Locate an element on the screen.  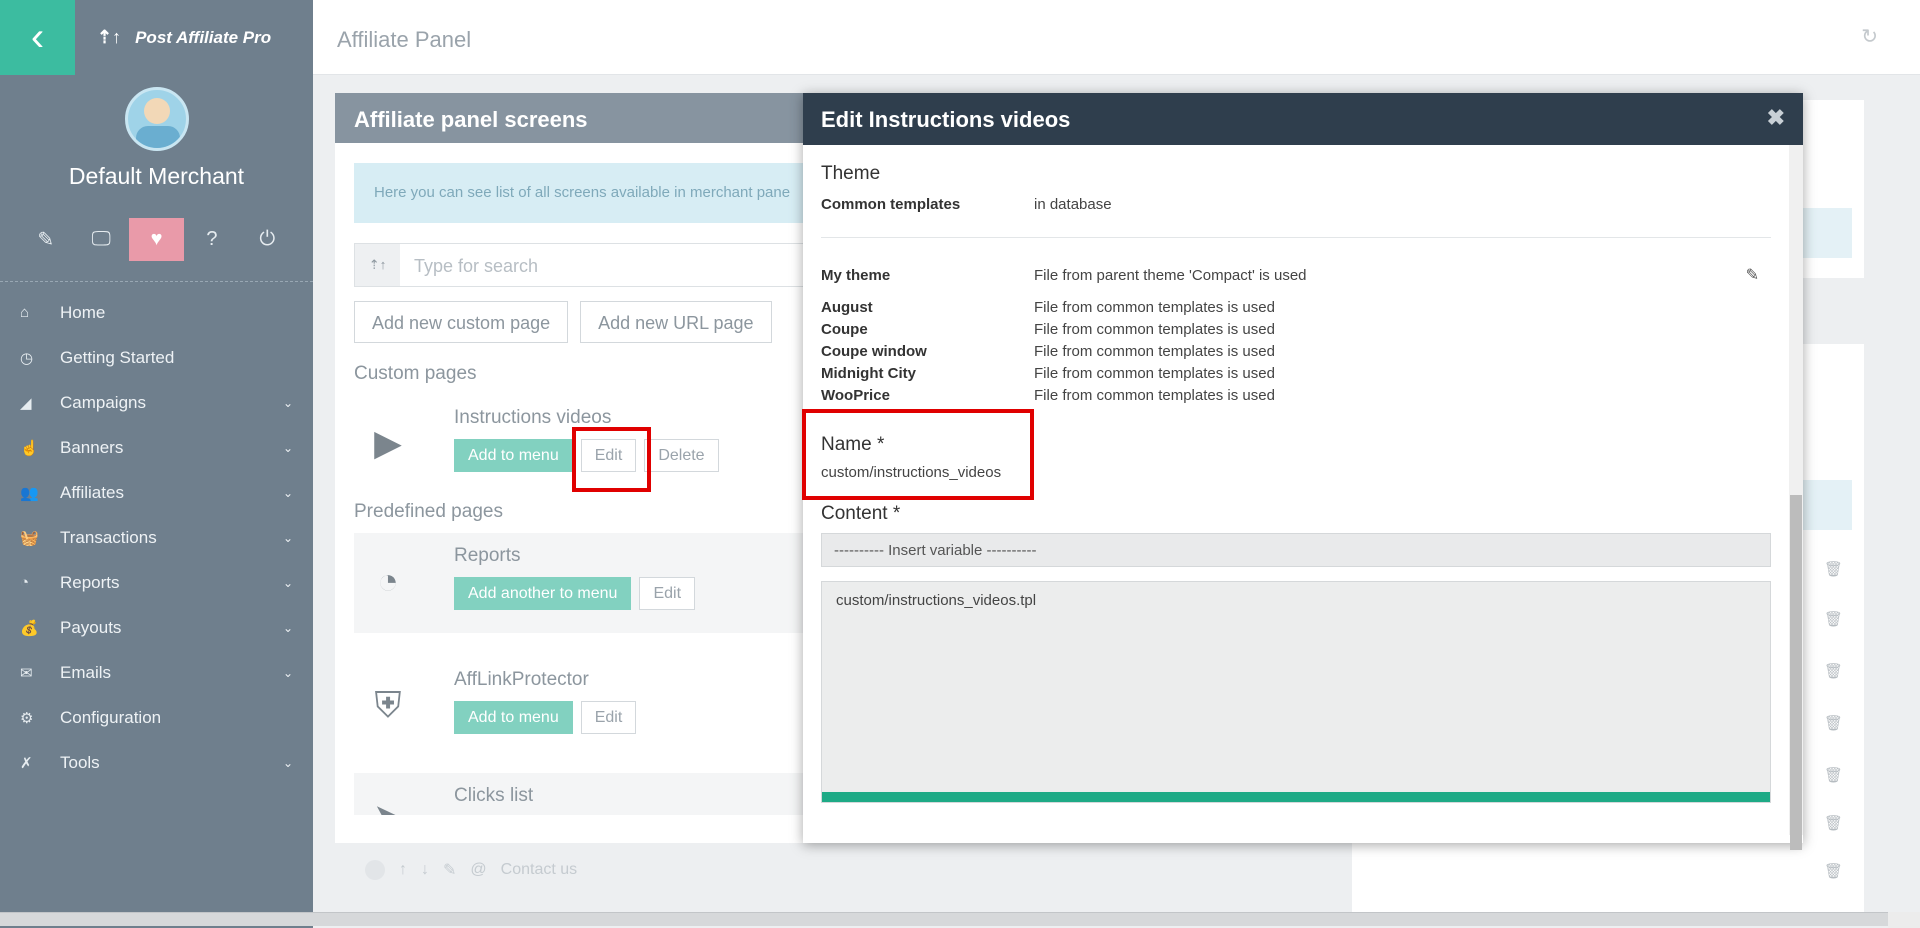
sidebar-item-home: ⌂ Home is located at coordinates (156, 312).